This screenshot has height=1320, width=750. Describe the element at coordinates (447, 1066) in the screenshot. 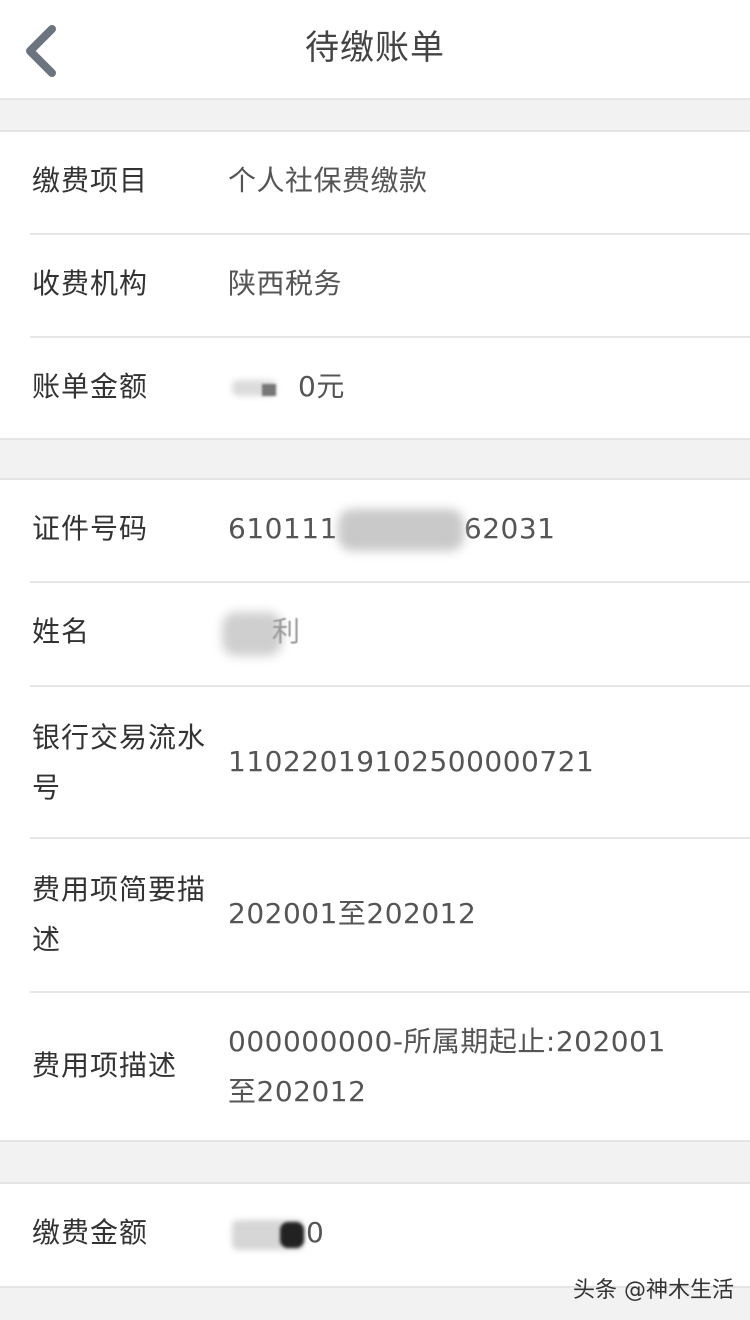

I see `description-value: 000000000-所属期起止:202001至202012` at that location.